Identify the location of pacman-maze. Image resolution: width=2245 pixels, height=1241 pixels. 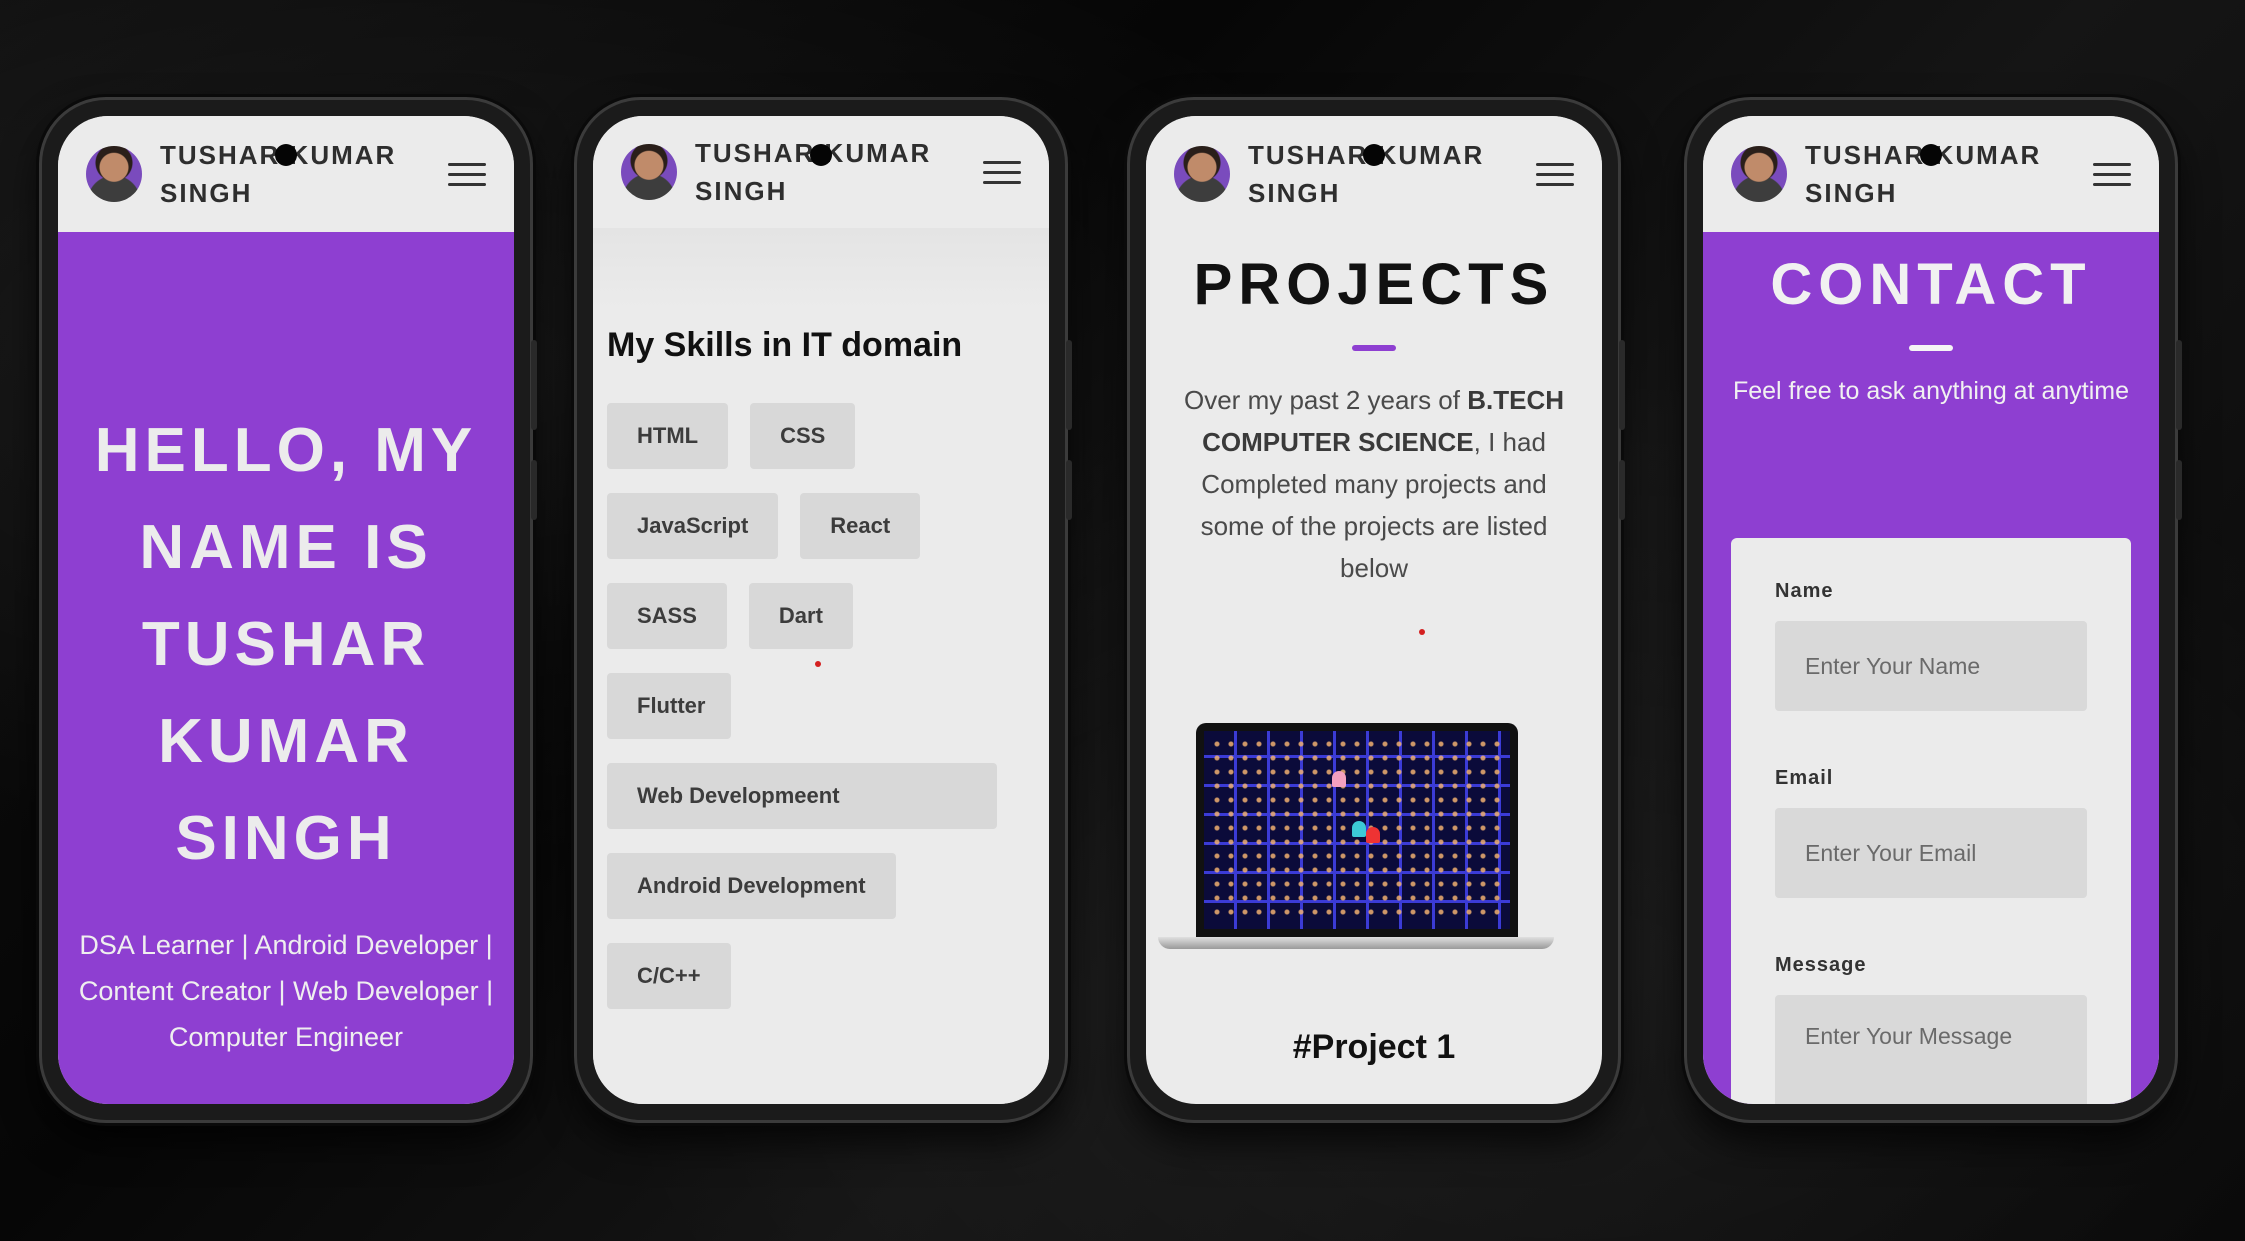
(1357, 830).